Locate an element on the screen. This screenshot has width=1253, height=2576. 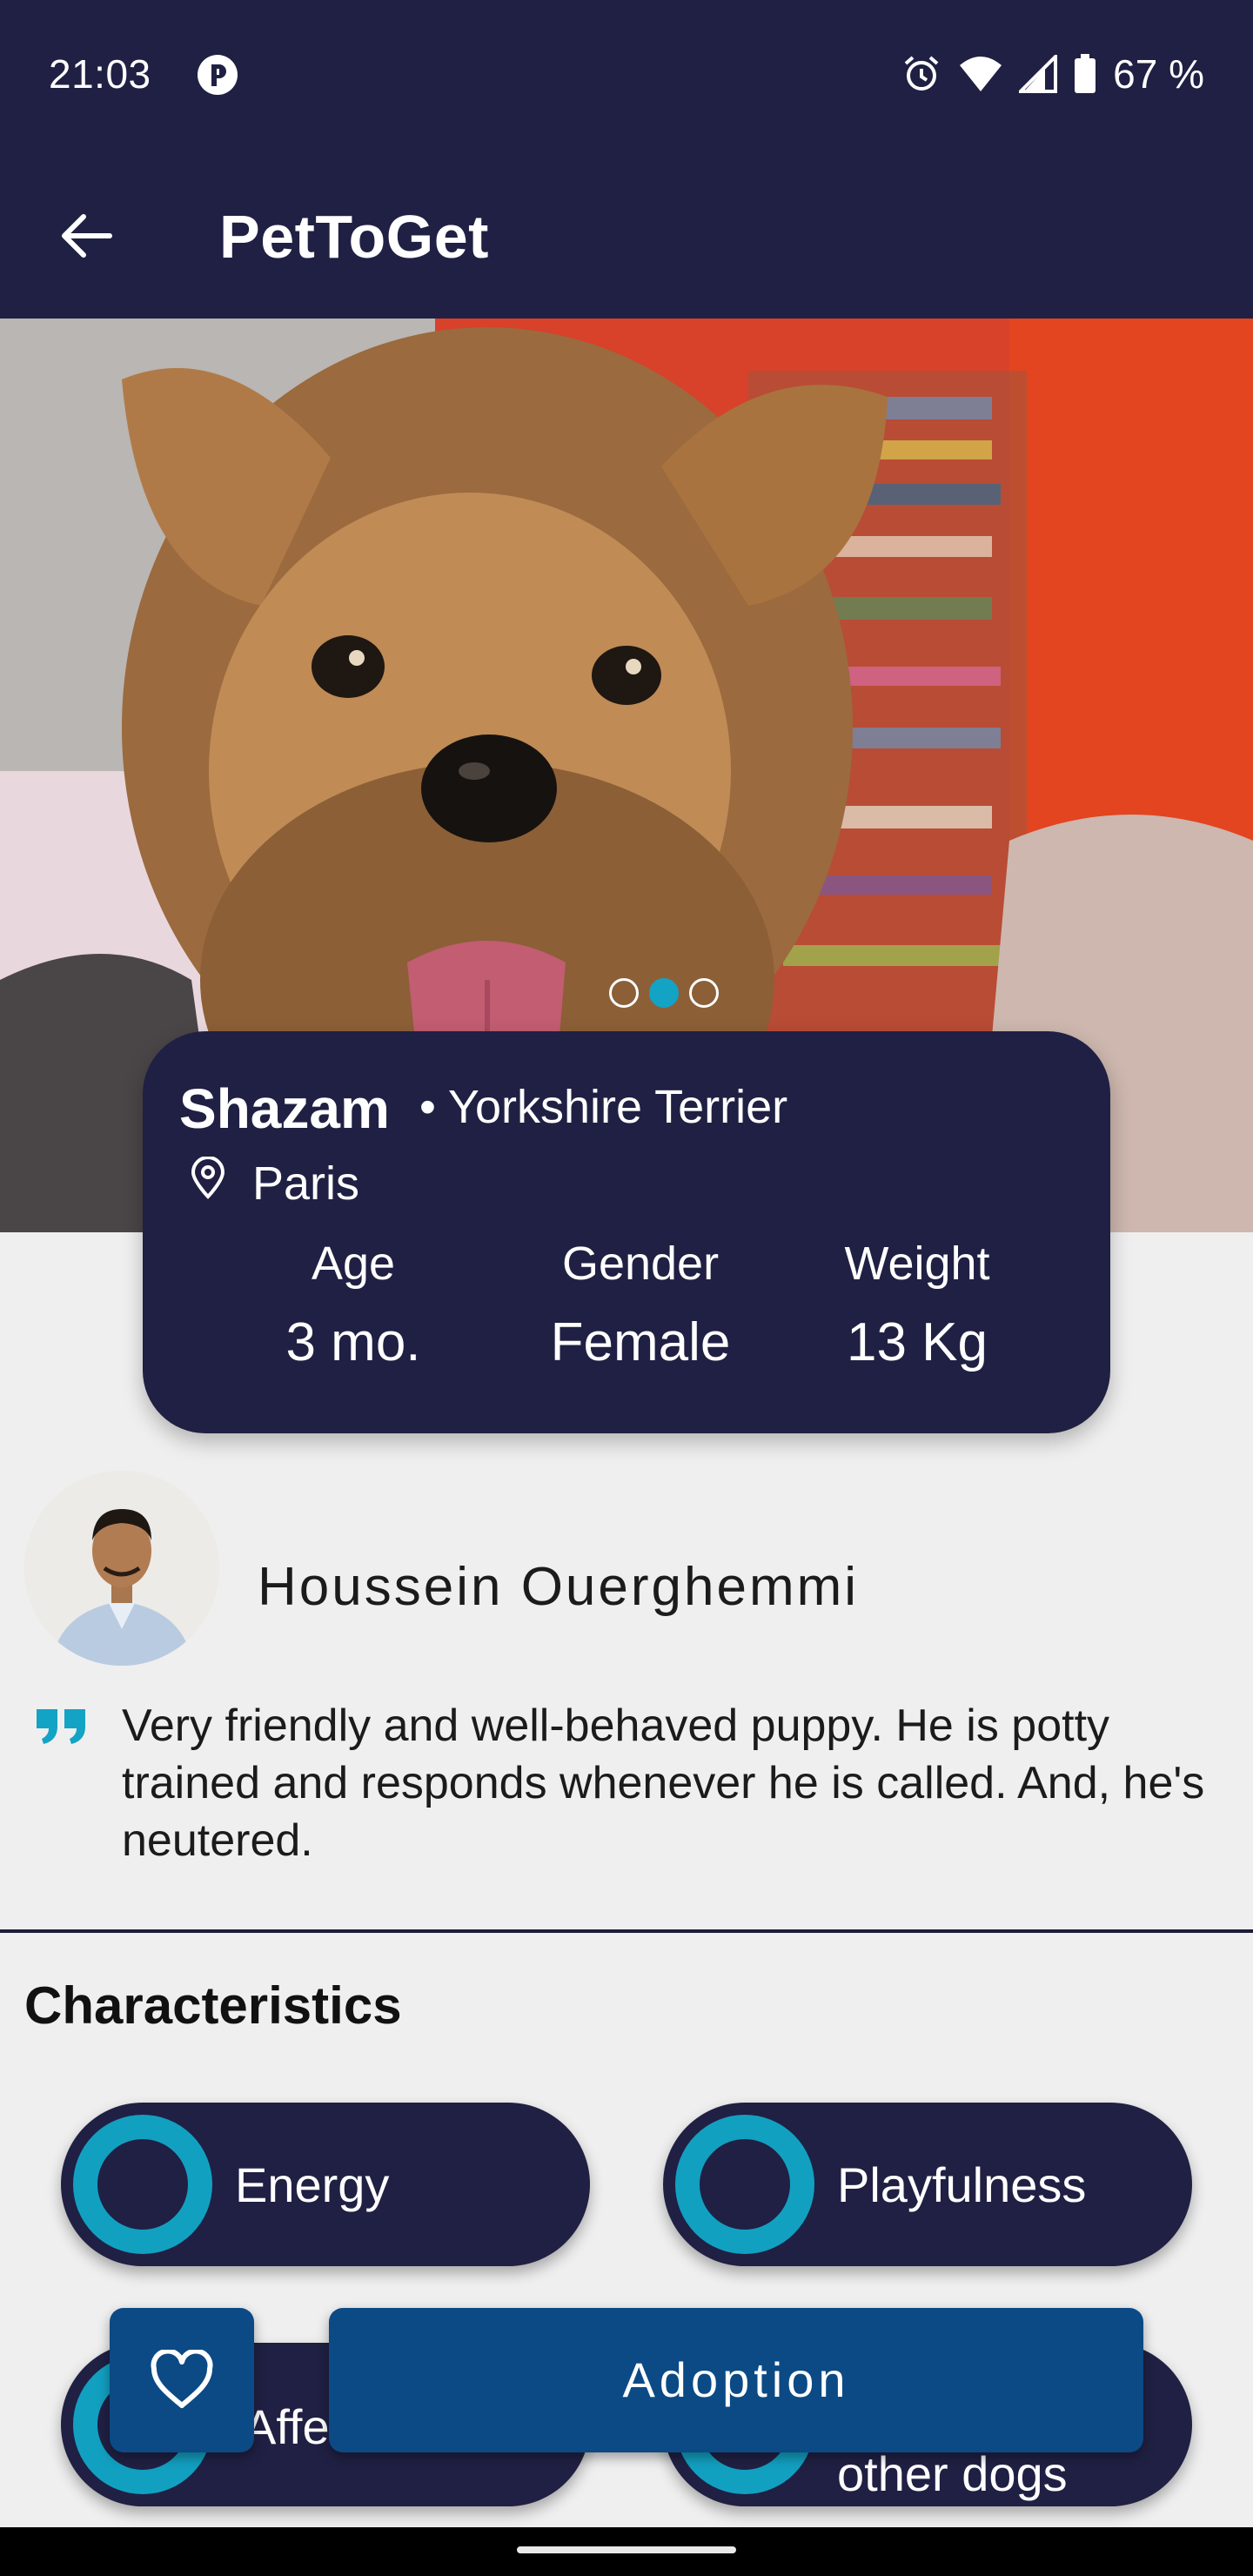
stat-label: Age is located at coordinates (353, 1264).